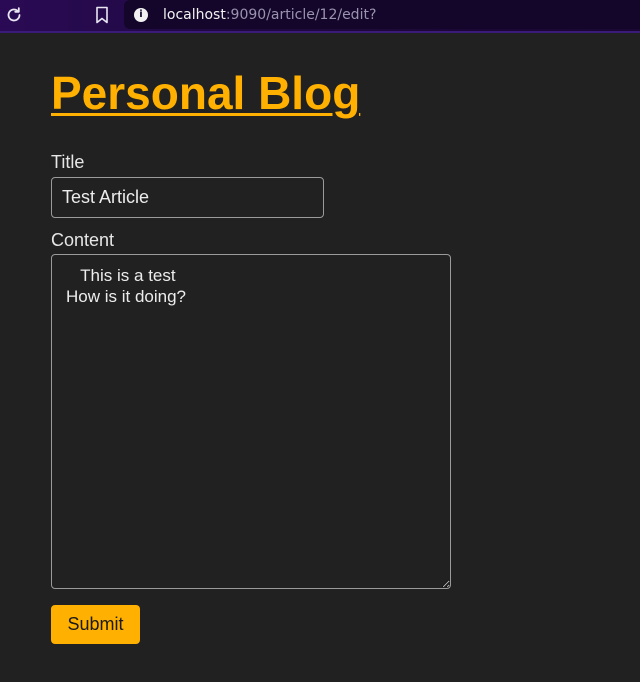 Image resolution: width=640 pixels, height=682 pixels. What do you see at coordinates (194, 14) in the screenshot?
I see `url-host: localhost` at bounding box center [194, 14].